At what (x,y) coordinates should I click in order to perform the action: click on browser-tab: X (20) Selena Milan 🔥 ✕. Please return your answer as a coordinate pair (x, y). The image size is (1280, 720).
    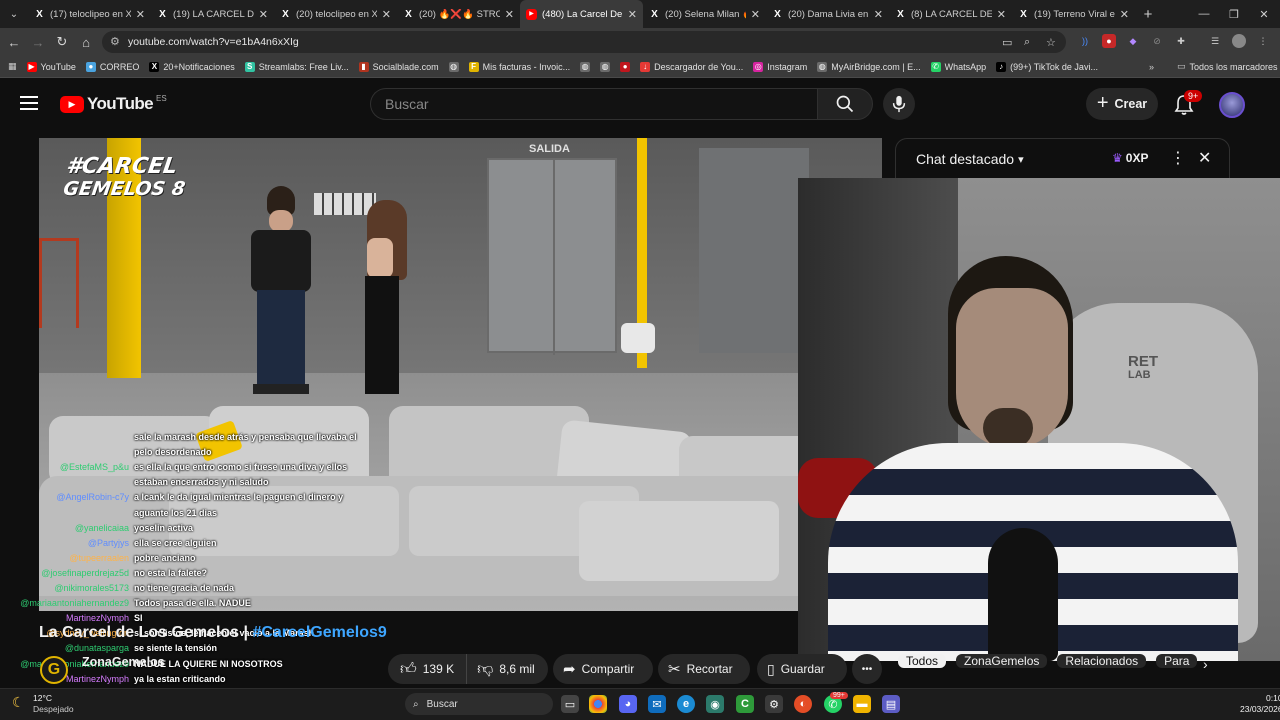
    Looking at the image, I should click on (704, 14).